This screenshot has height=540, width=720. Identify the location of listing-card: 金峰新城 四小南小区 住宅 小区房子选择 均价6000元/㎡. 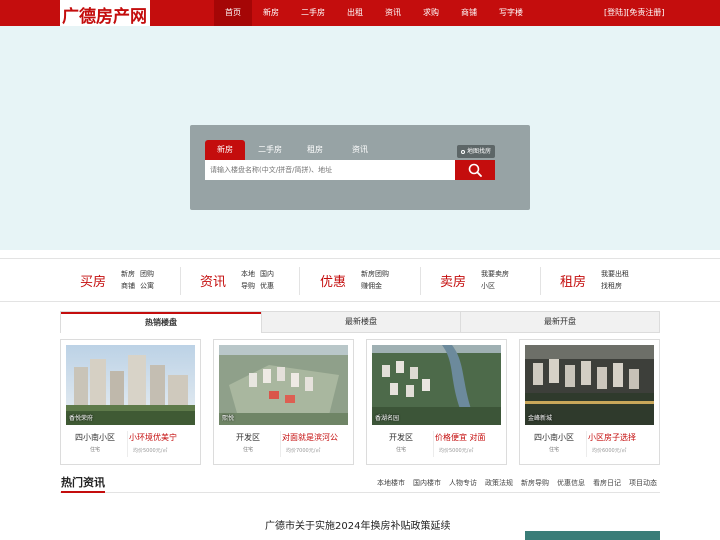
(589, 402).